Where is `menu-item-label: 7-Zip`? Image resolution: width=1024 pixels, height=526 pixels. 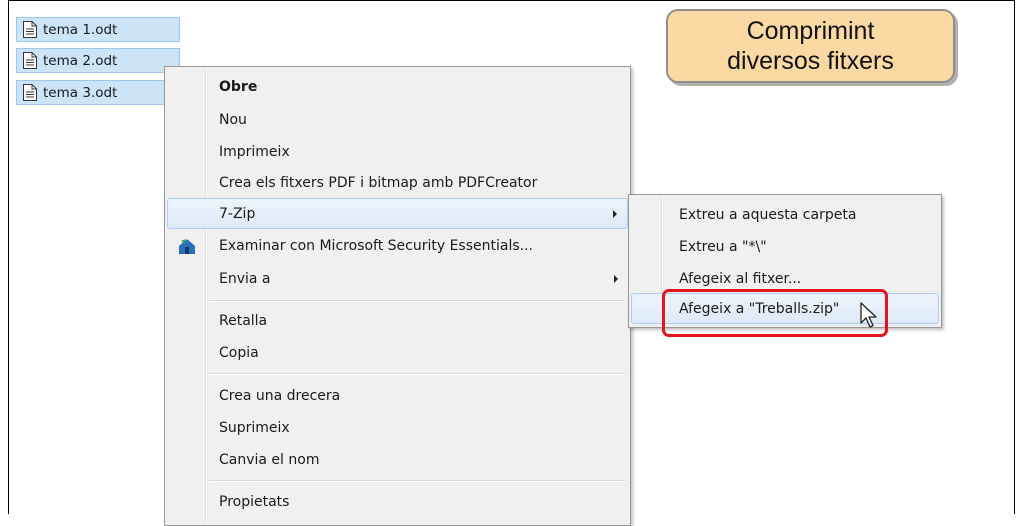 menu-item-label: 7-Zip is located at coordinates (237, 213).